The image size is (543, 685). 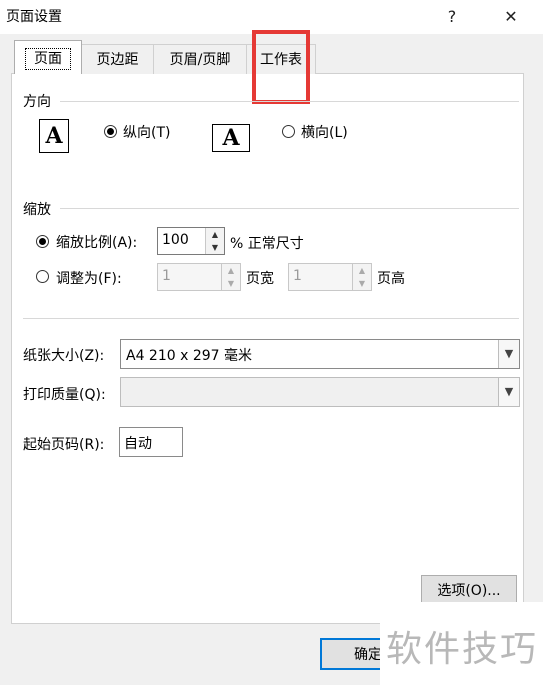 I want to click on fit-tall-suffix: 页高, so click(x=391, y=279).